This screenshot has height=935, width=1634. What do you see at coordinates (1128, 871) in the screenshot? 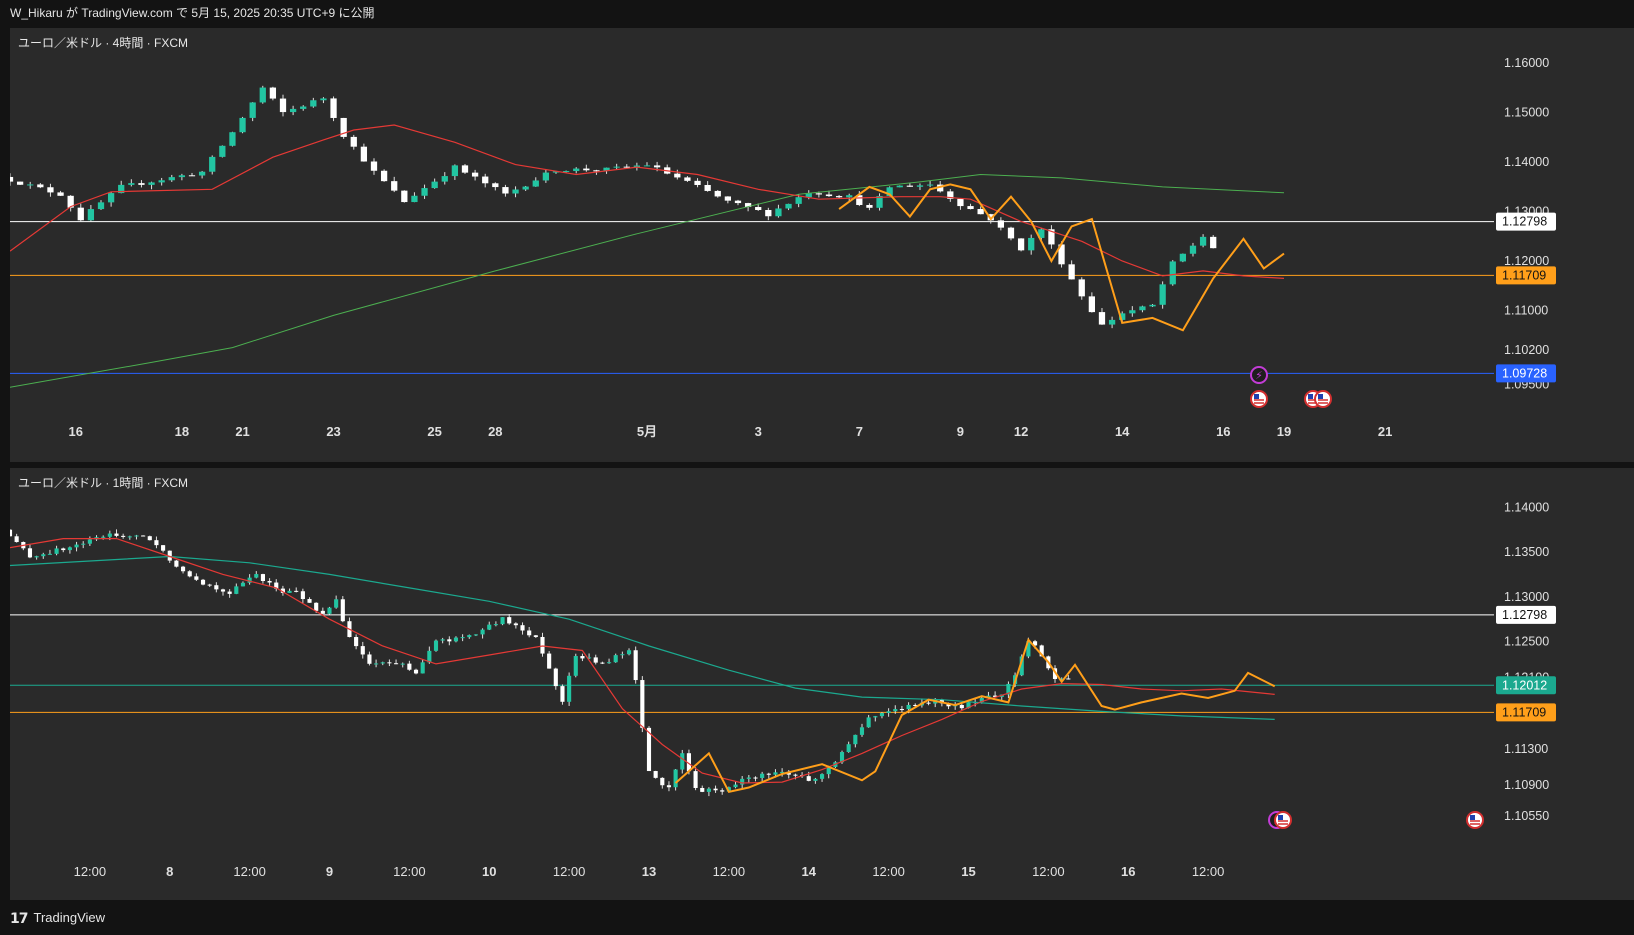
I see `x-tick-label: 16` at bounding box center [1128, 871].